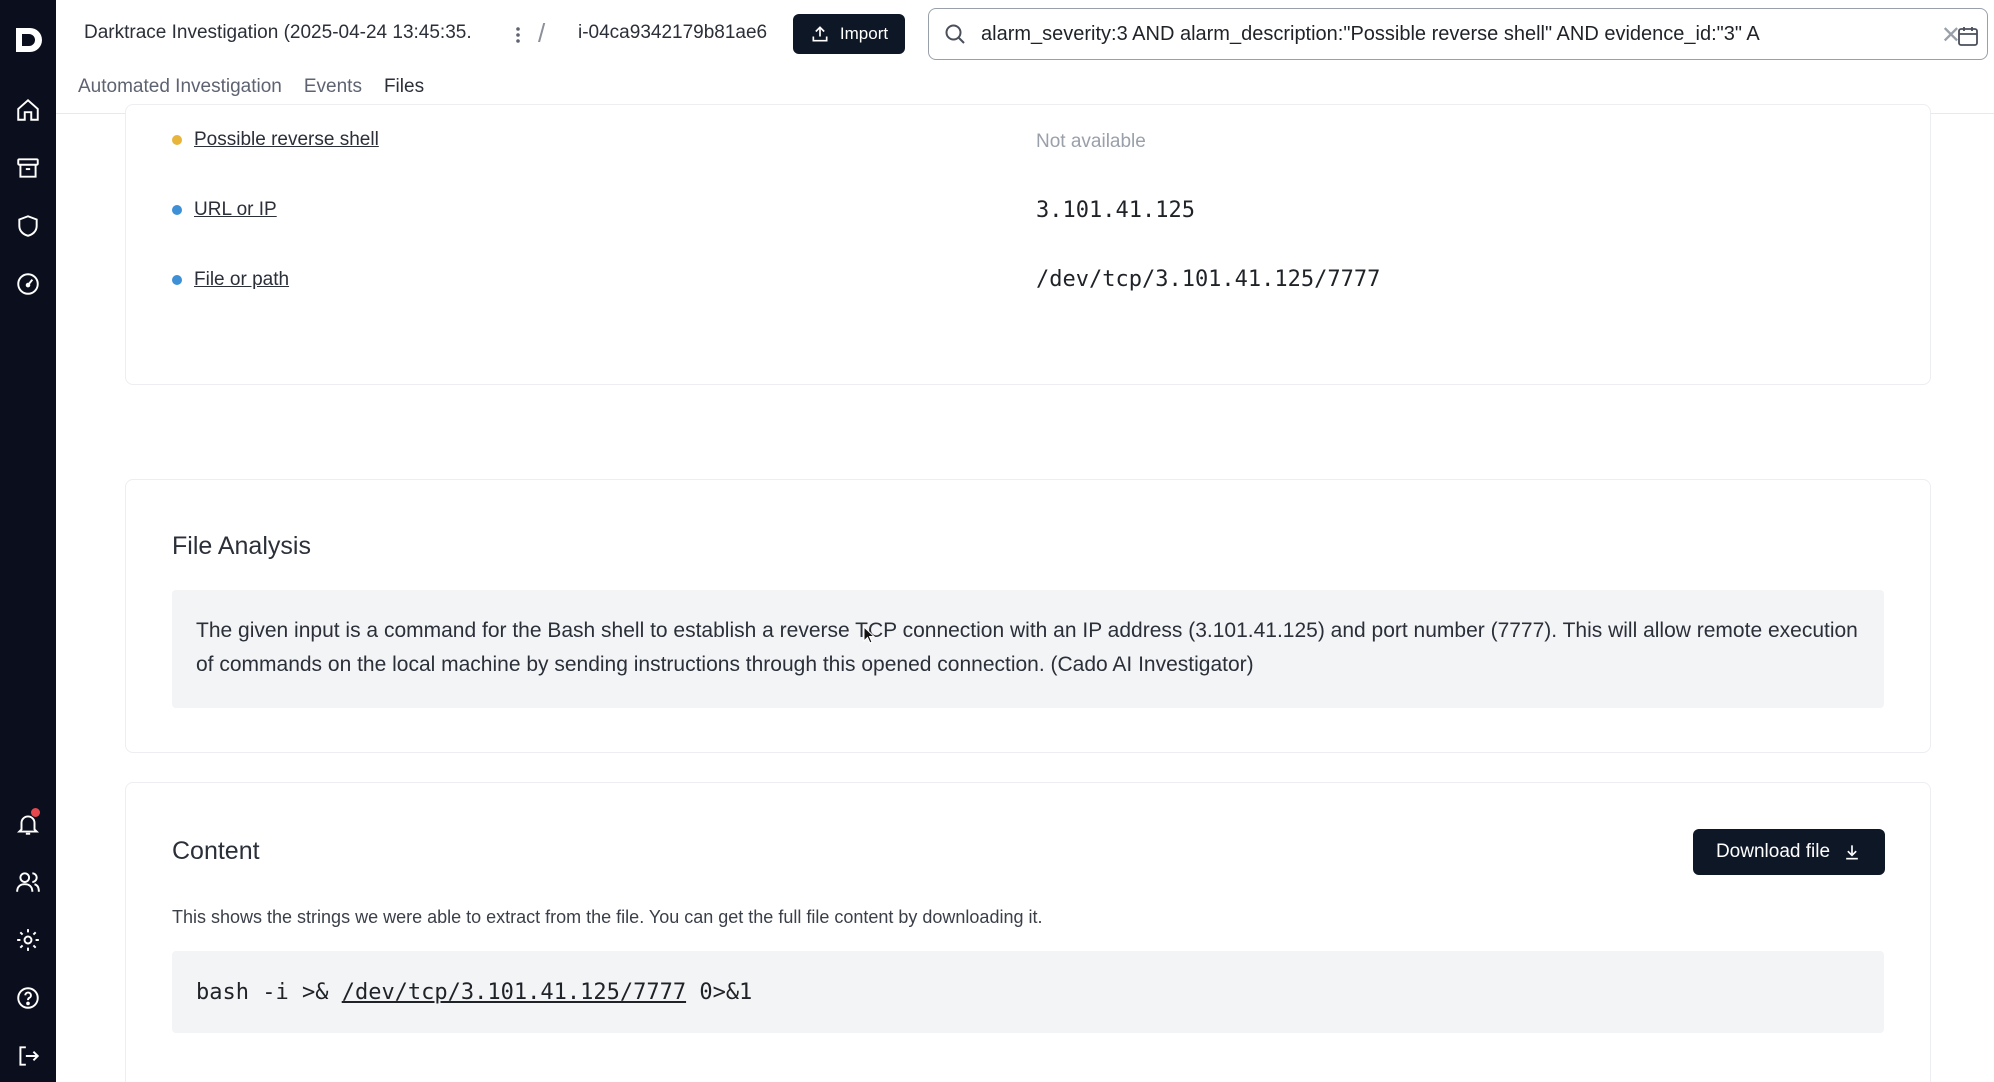 The height and width of the screenshot is (1082, 1994). I want to click on upload-icon, so click(820, 34).